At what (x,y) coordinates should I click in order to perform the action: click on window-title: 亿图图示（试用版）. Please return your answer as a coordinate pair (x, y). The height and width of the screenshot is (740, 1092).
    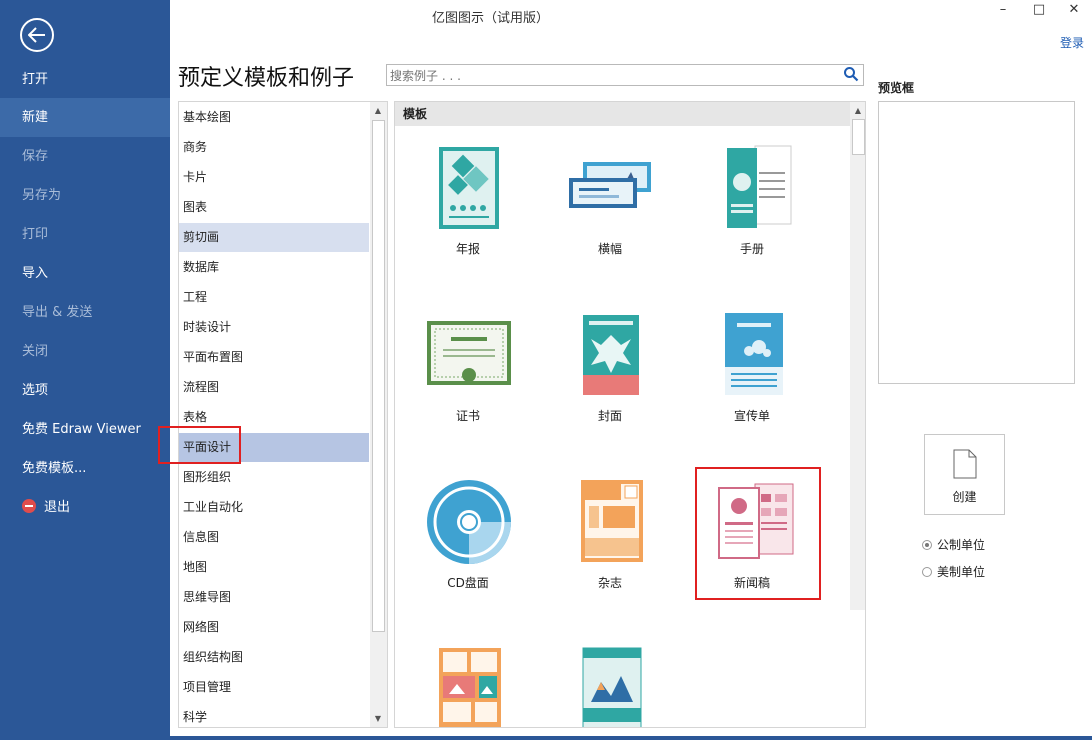
    Looking at the image, I should click on (491, 18).